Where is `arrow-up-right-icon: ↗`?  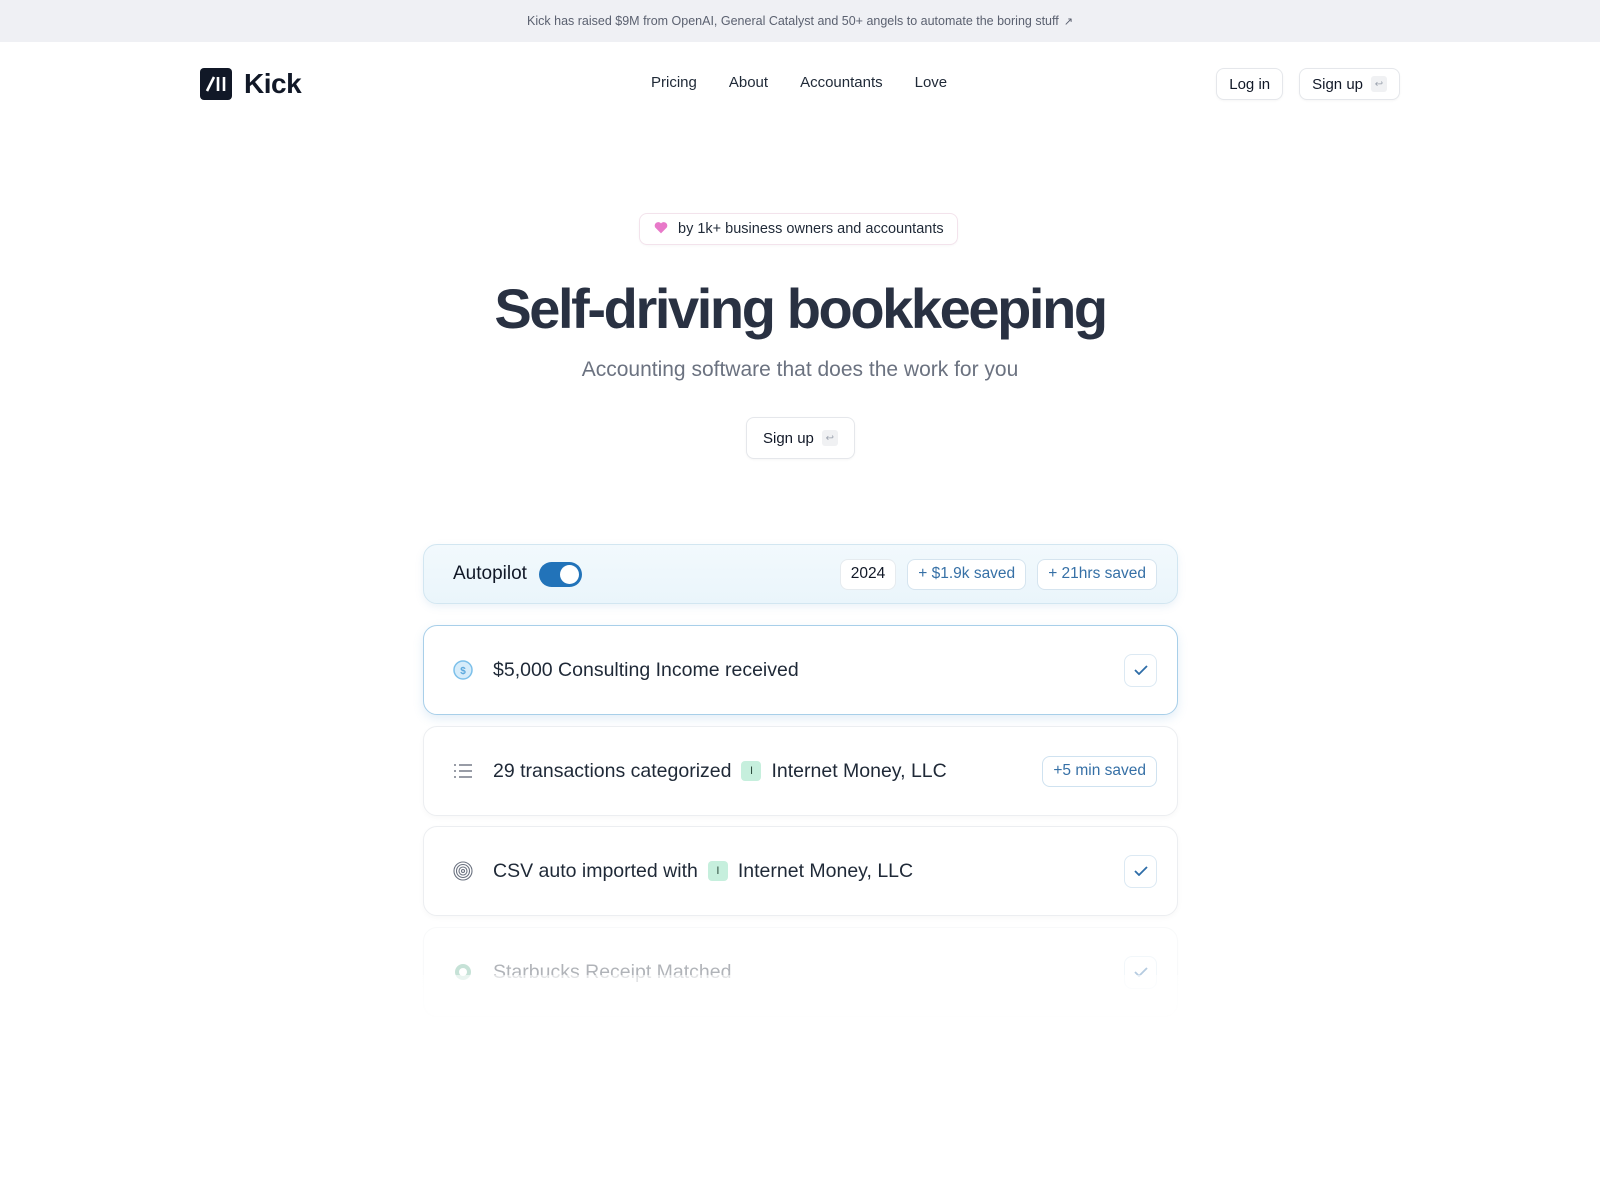
arrow-up-right-icon: ↗ is located at coordinates (1068, 21).